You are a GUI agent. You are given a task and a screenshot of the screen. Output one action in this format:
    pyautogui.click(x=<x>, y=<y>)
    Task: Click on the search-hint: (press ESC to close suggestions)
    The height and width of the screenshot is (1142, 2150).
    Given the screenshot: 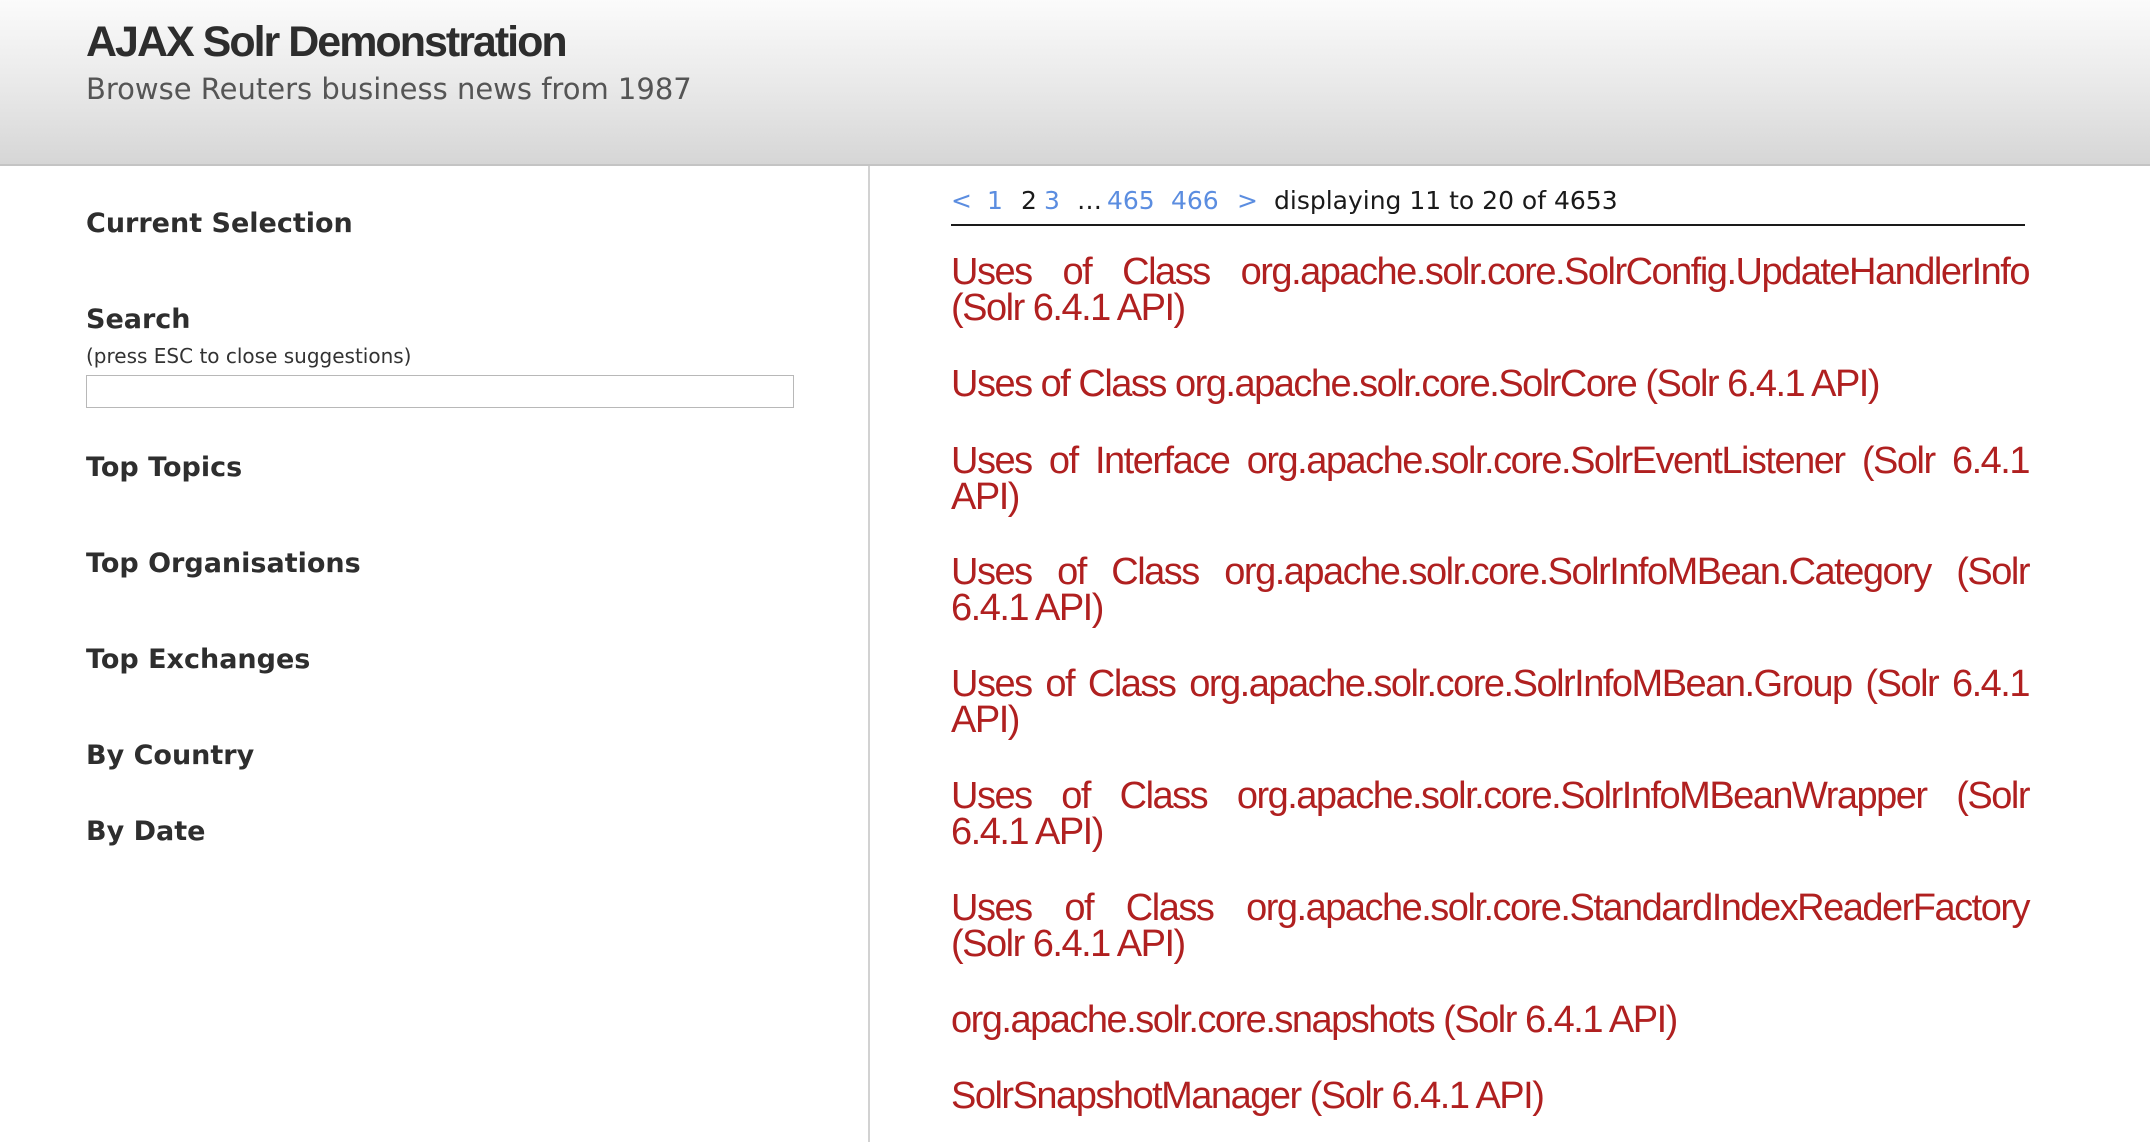 What is the action you would take?
    pyautogui.click(x=249, y=356)
    